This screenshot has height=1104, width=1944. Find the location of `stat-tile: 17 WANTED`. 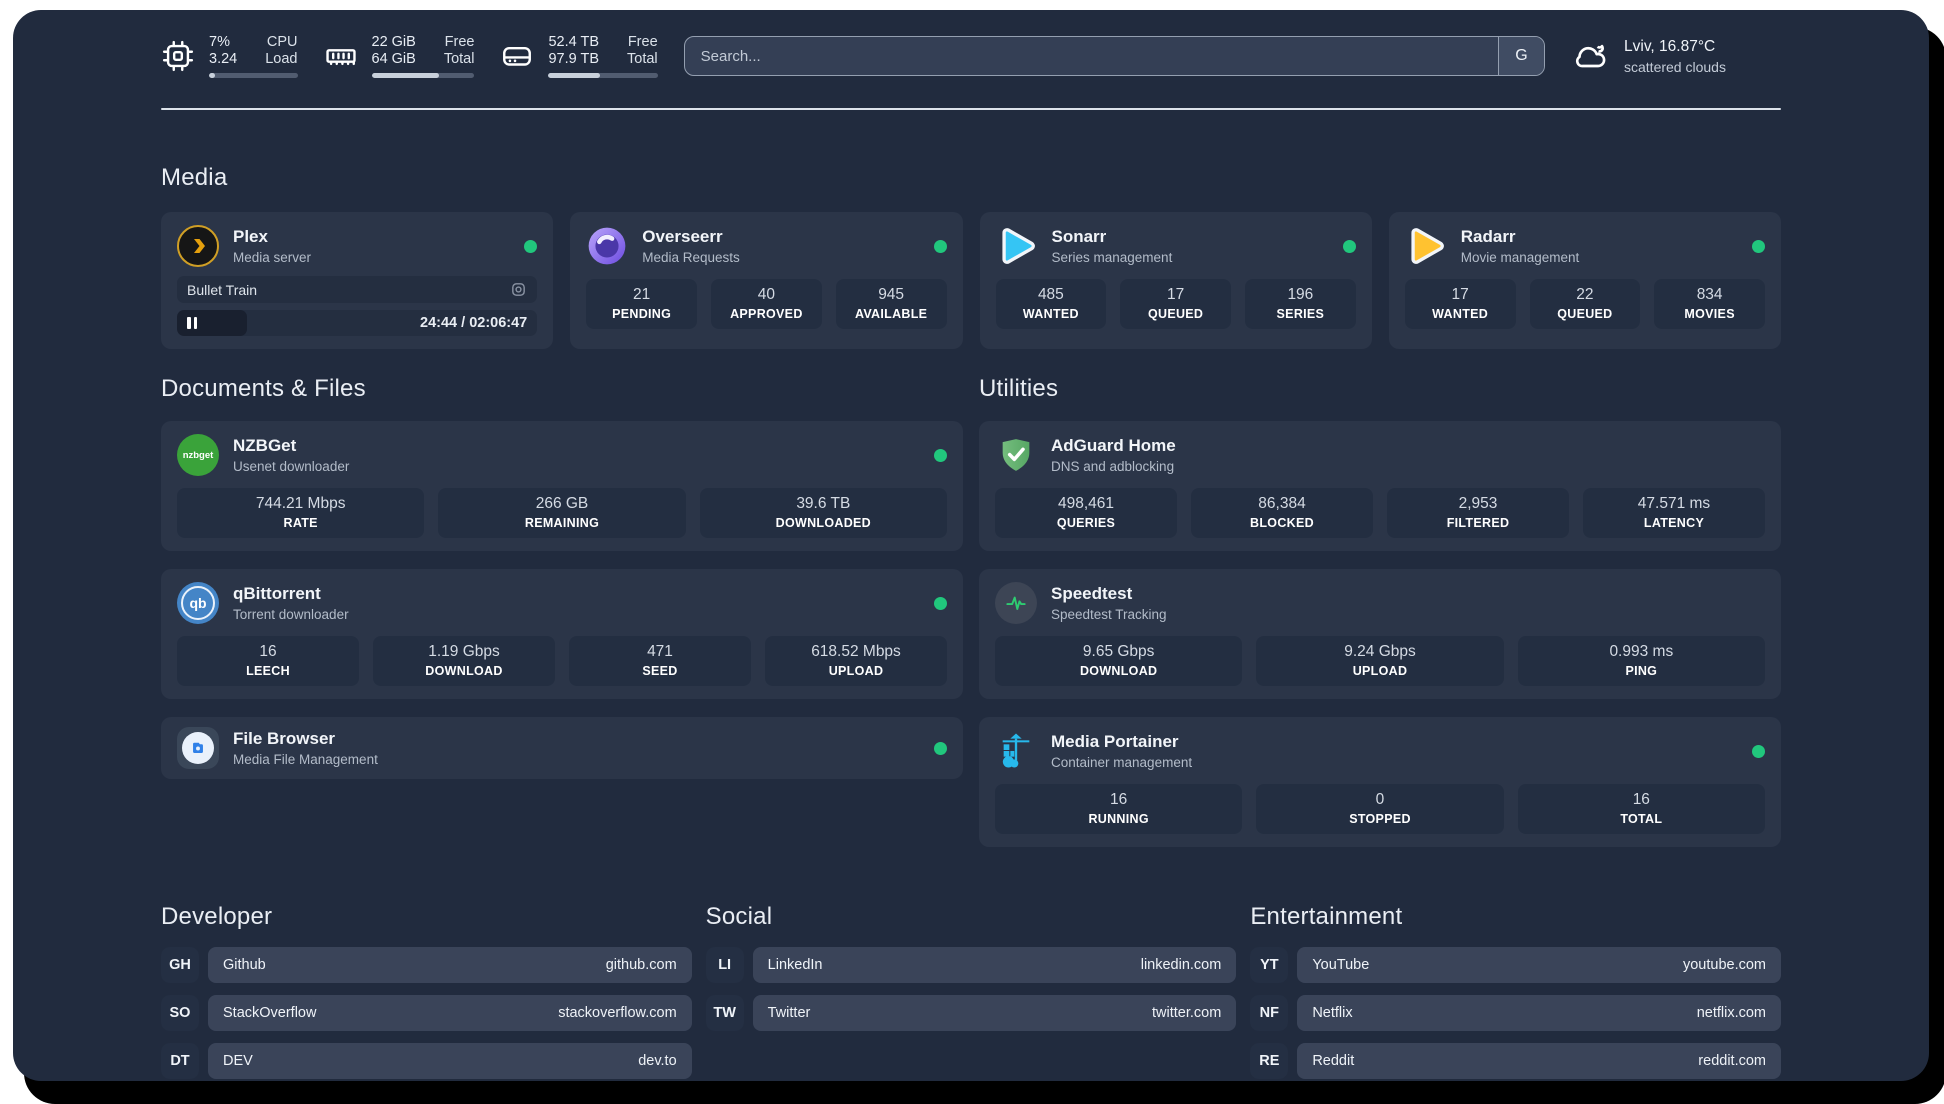

stat-tile: 17 WANTED is located at coordinates (1460, 304).